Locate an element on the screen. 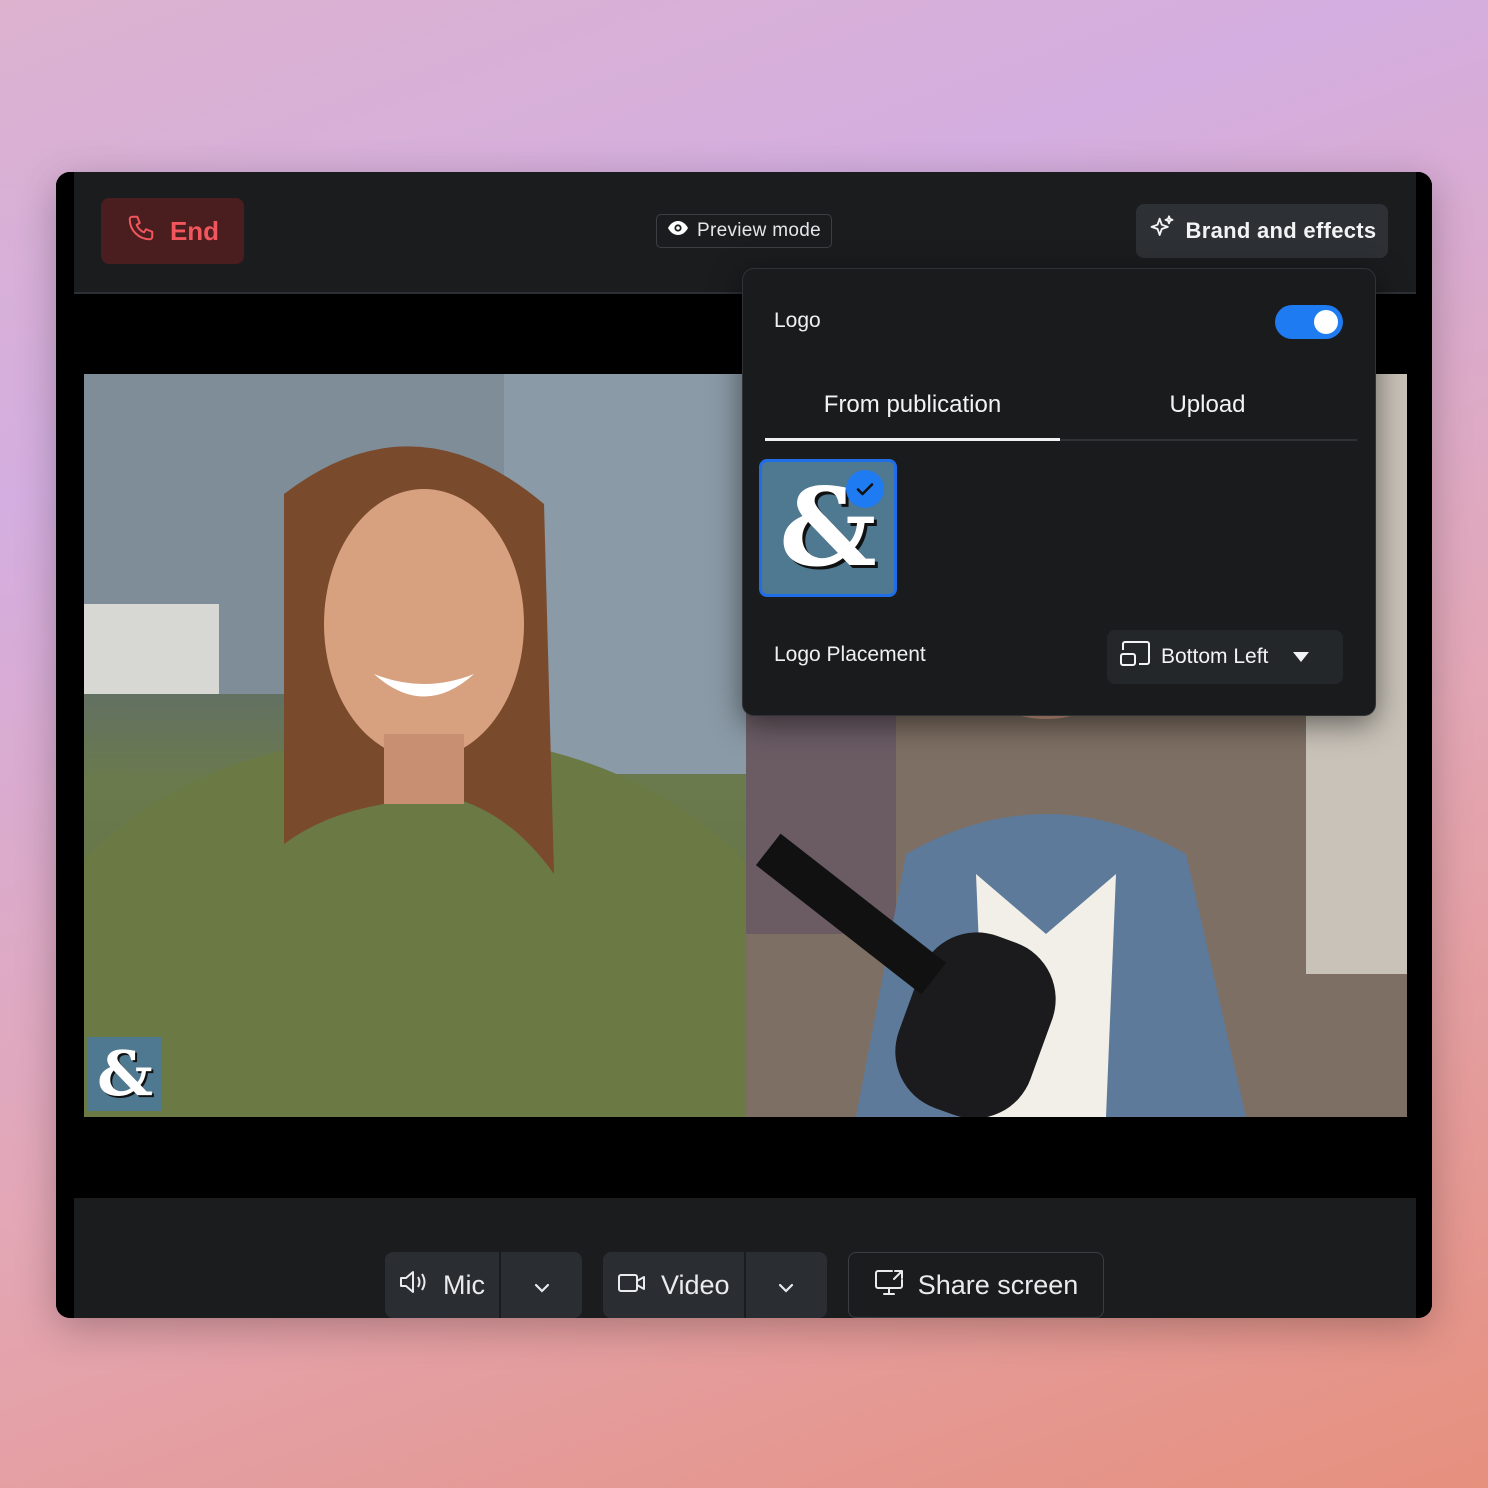 Image resolution: width=1488 pixels, height=1488 pixels. placement-value: Bottom Left is located at coordinates (1215, 656).